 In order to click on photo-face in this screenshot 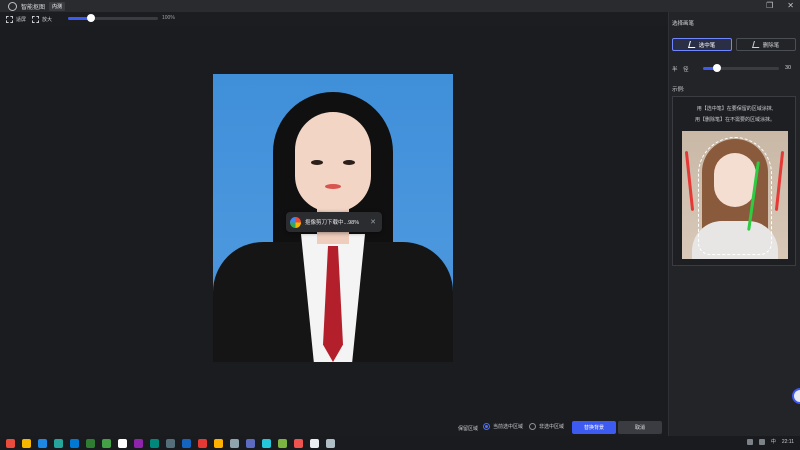, I will do `click(333, 162)`.